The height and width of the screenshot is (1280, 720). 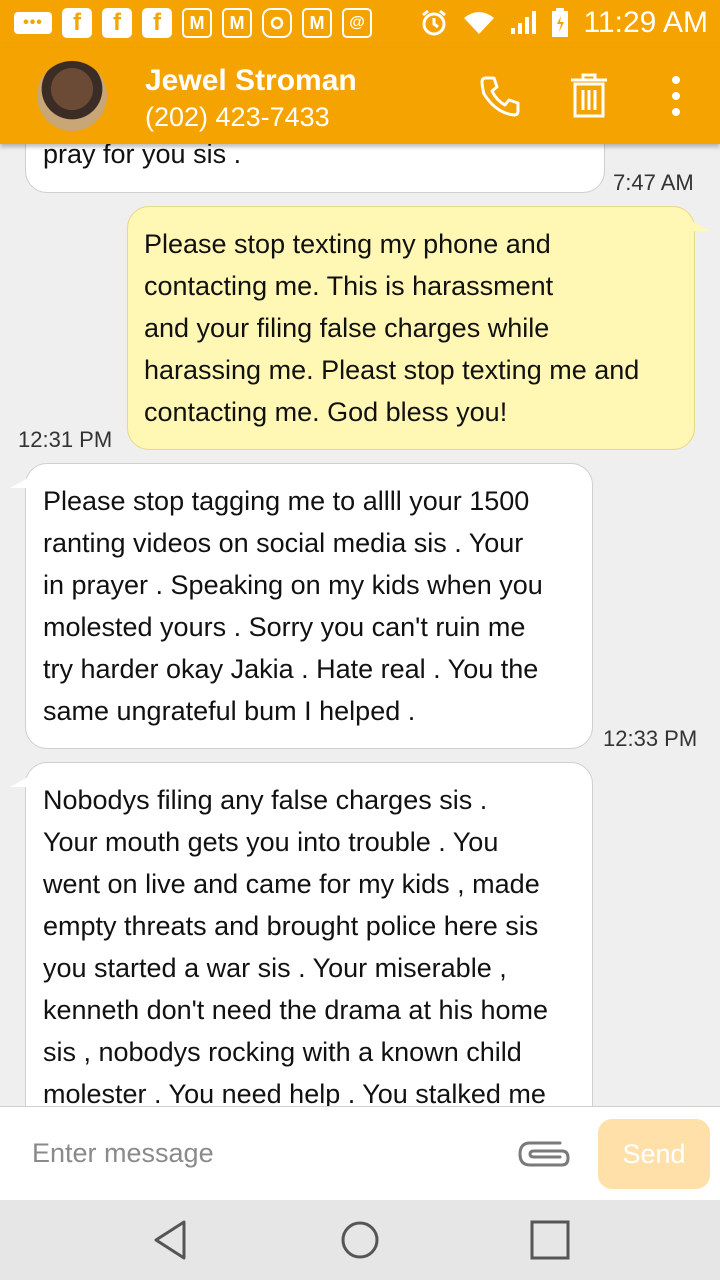 I want to click on notification-icons: ••• f f f M M M @, so click(x=193, y=23).